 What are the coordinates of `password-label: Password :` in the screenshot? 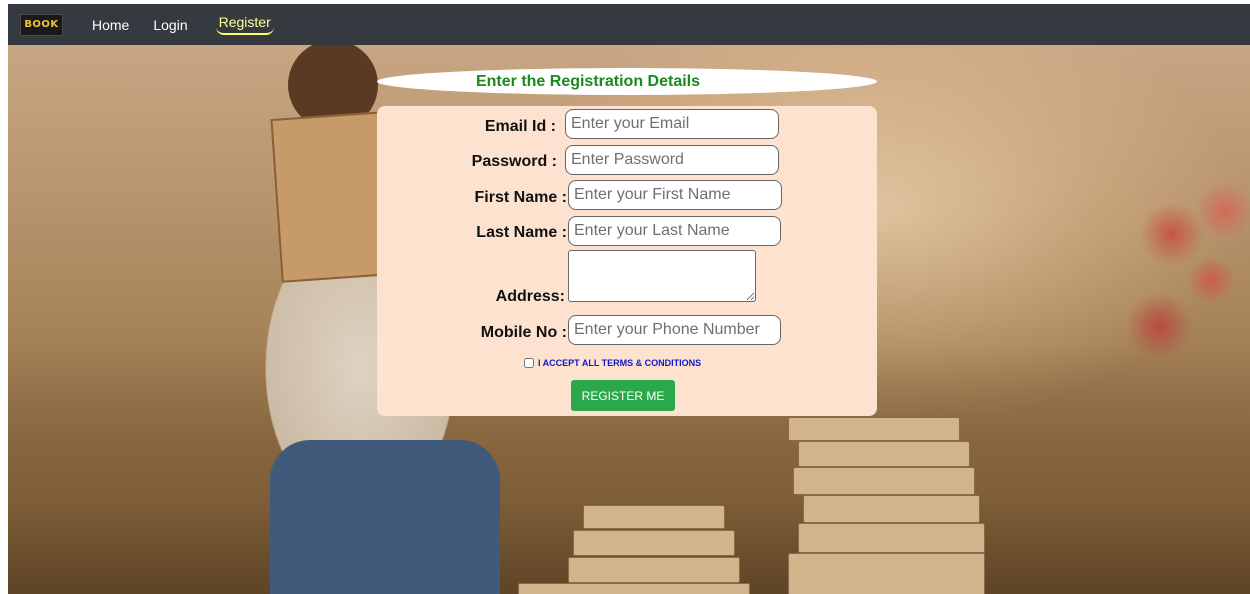 It's located at (514, 161).